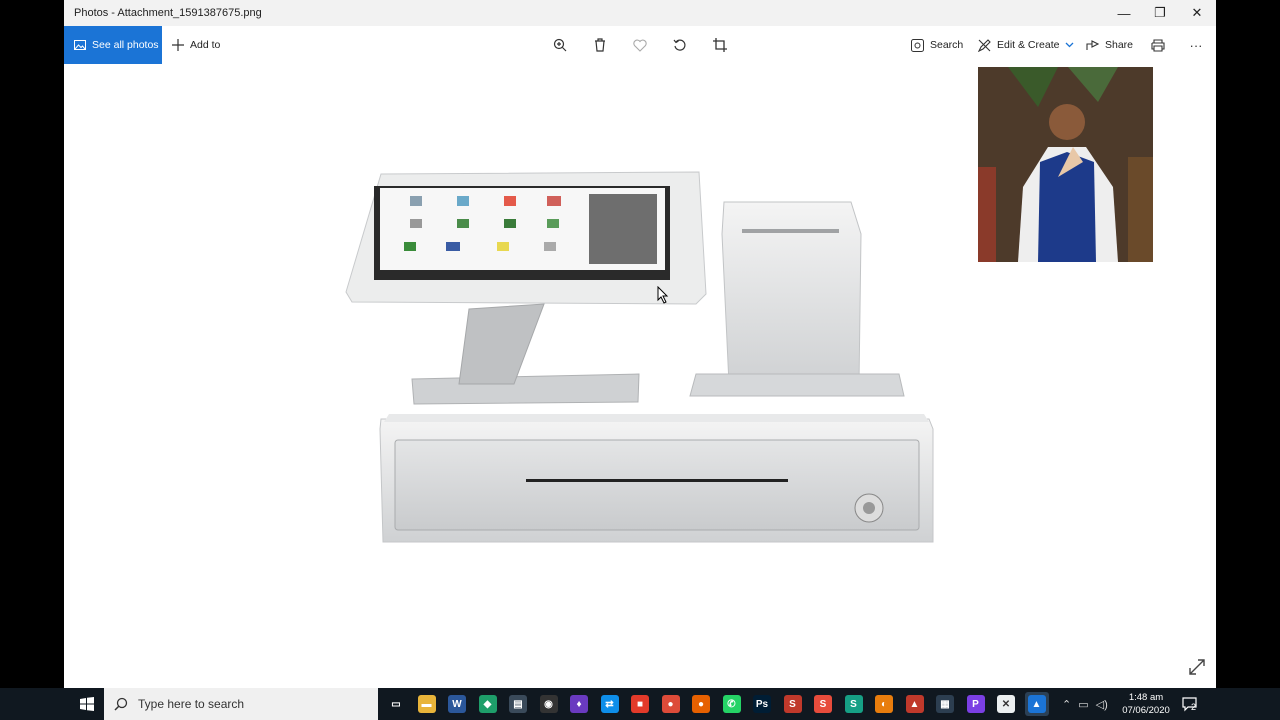 The width and height of the screenshot is (1280, 720). Describe the element at coordinates (1146, 710) in the screenshot. I see `clock-date: 07/06/2020` at that location.